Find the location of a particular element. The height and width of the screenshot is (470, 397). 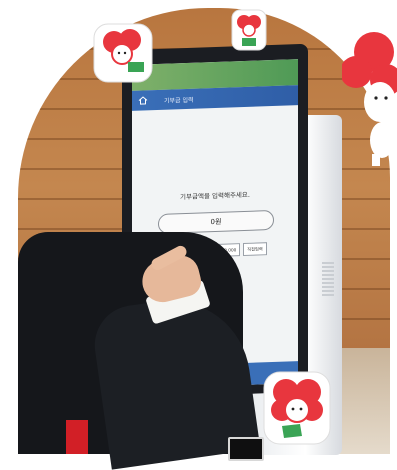

home-icon is located at coordinates (143, 100).